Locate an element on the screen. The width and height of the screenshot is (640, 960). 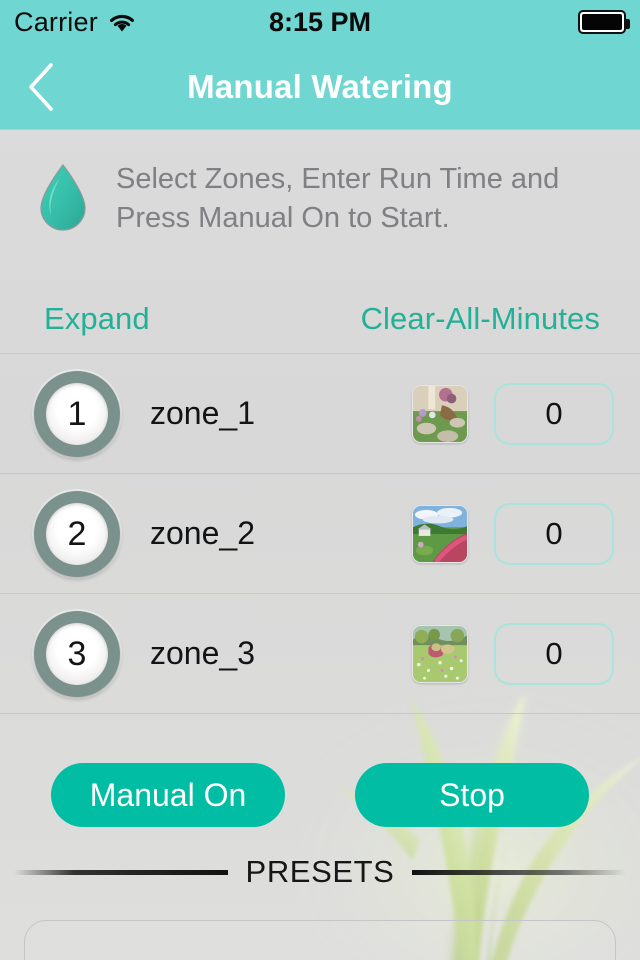
water-drop-icon-wrap is located at coordinates (63, 198).